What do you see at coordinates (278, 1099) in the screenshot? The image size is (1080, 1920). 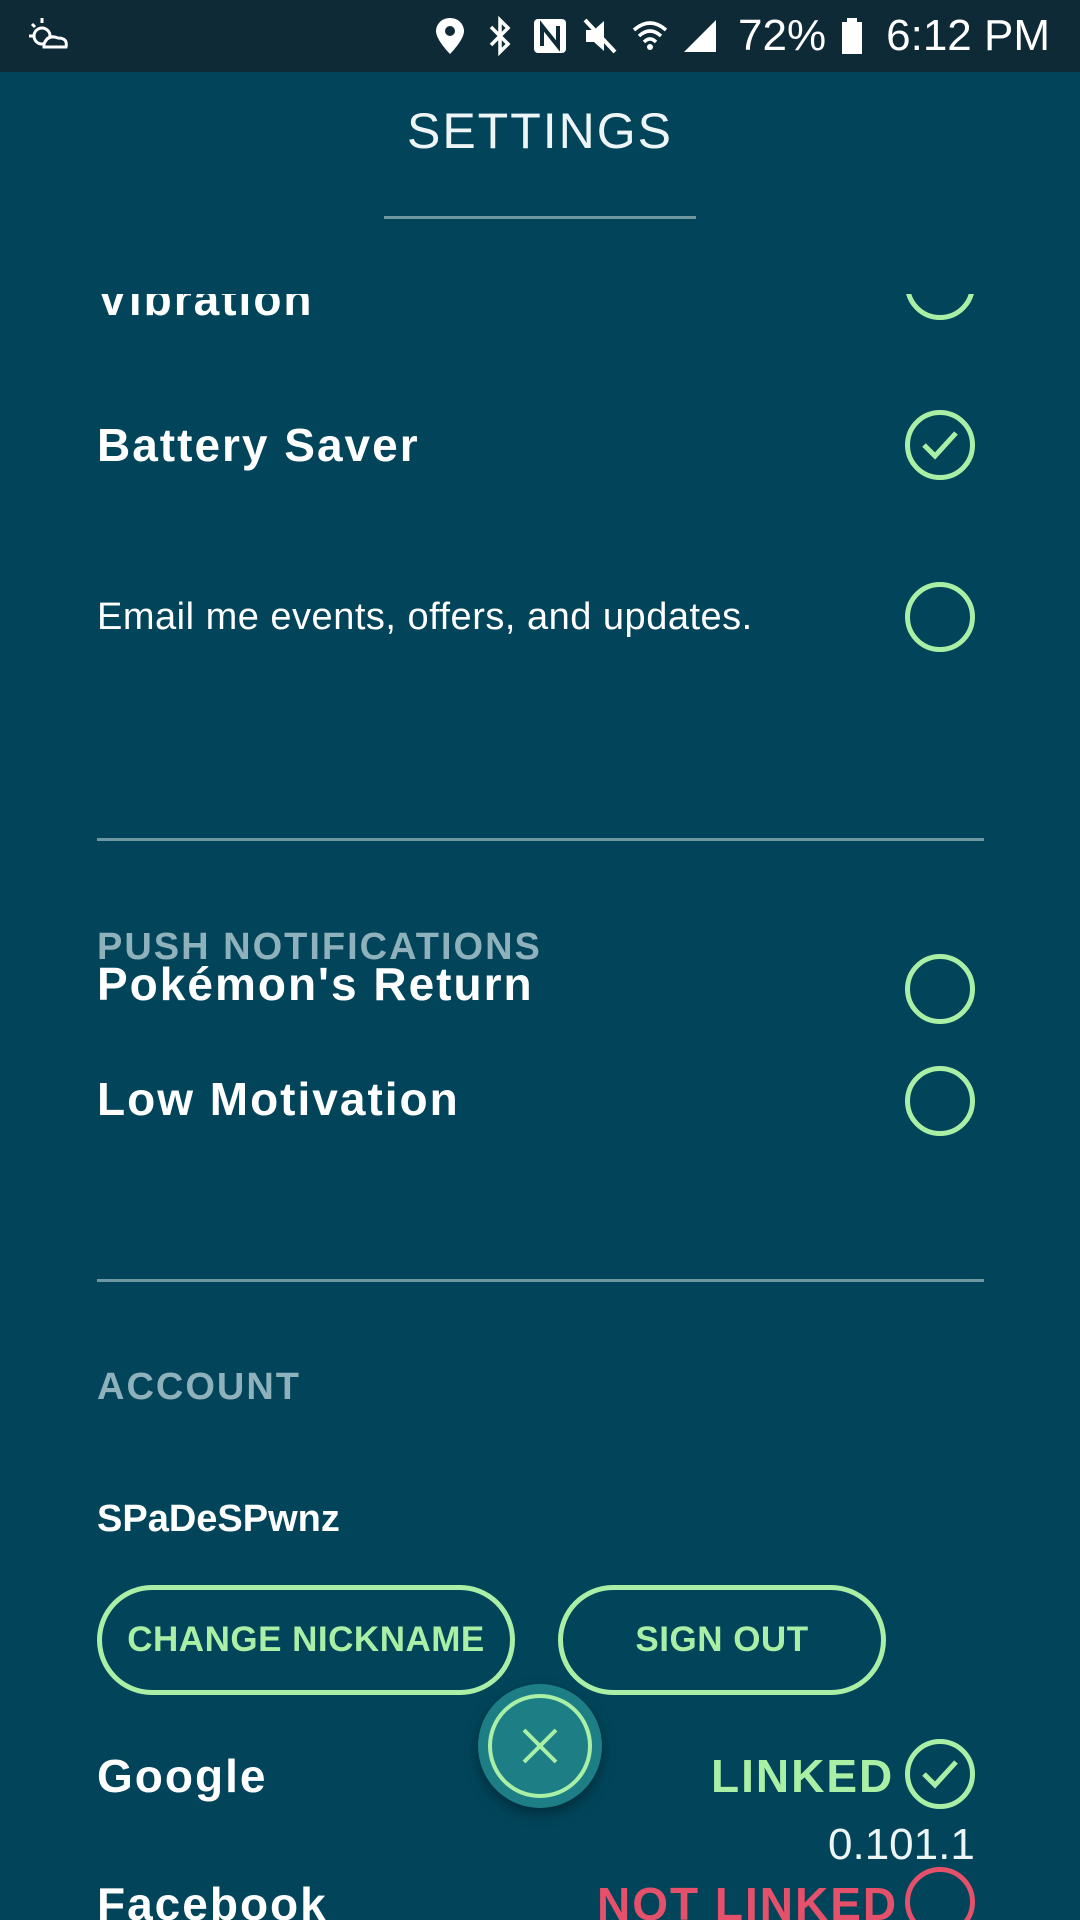 I see `setting-label-low-motivation: Low Motivation` at bounding box center [278, 1099].